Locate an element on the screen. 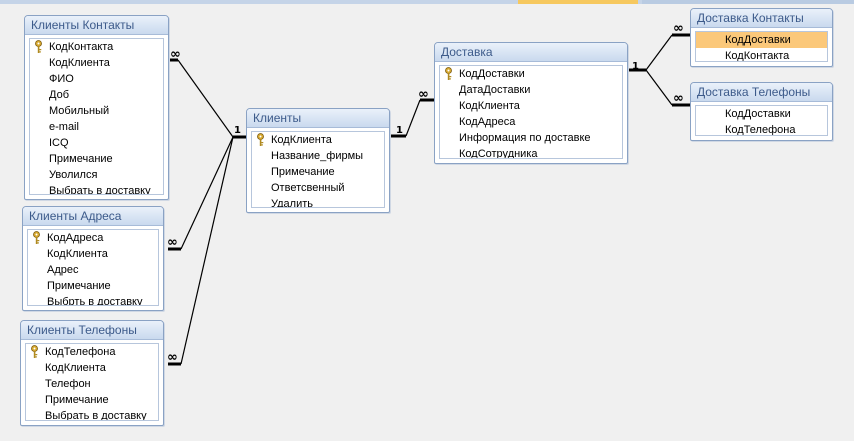 The height and width of the screenshot is (441, 854). field-item: Удалить is located at coordinates (318, 201).